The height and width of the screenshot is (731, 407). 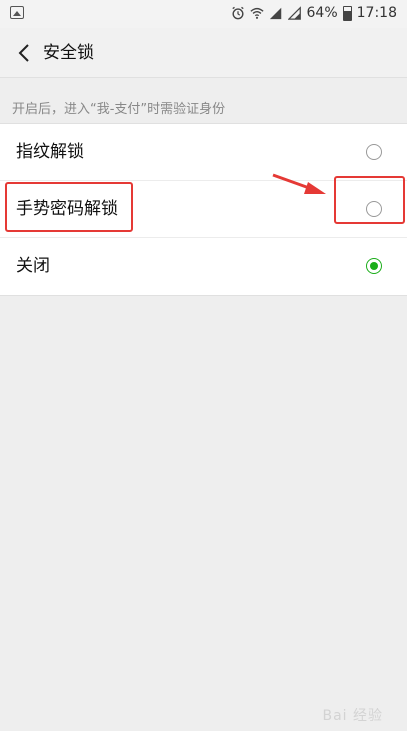 I want to click on battery-percent: 64%, so click(x=322, y=13).